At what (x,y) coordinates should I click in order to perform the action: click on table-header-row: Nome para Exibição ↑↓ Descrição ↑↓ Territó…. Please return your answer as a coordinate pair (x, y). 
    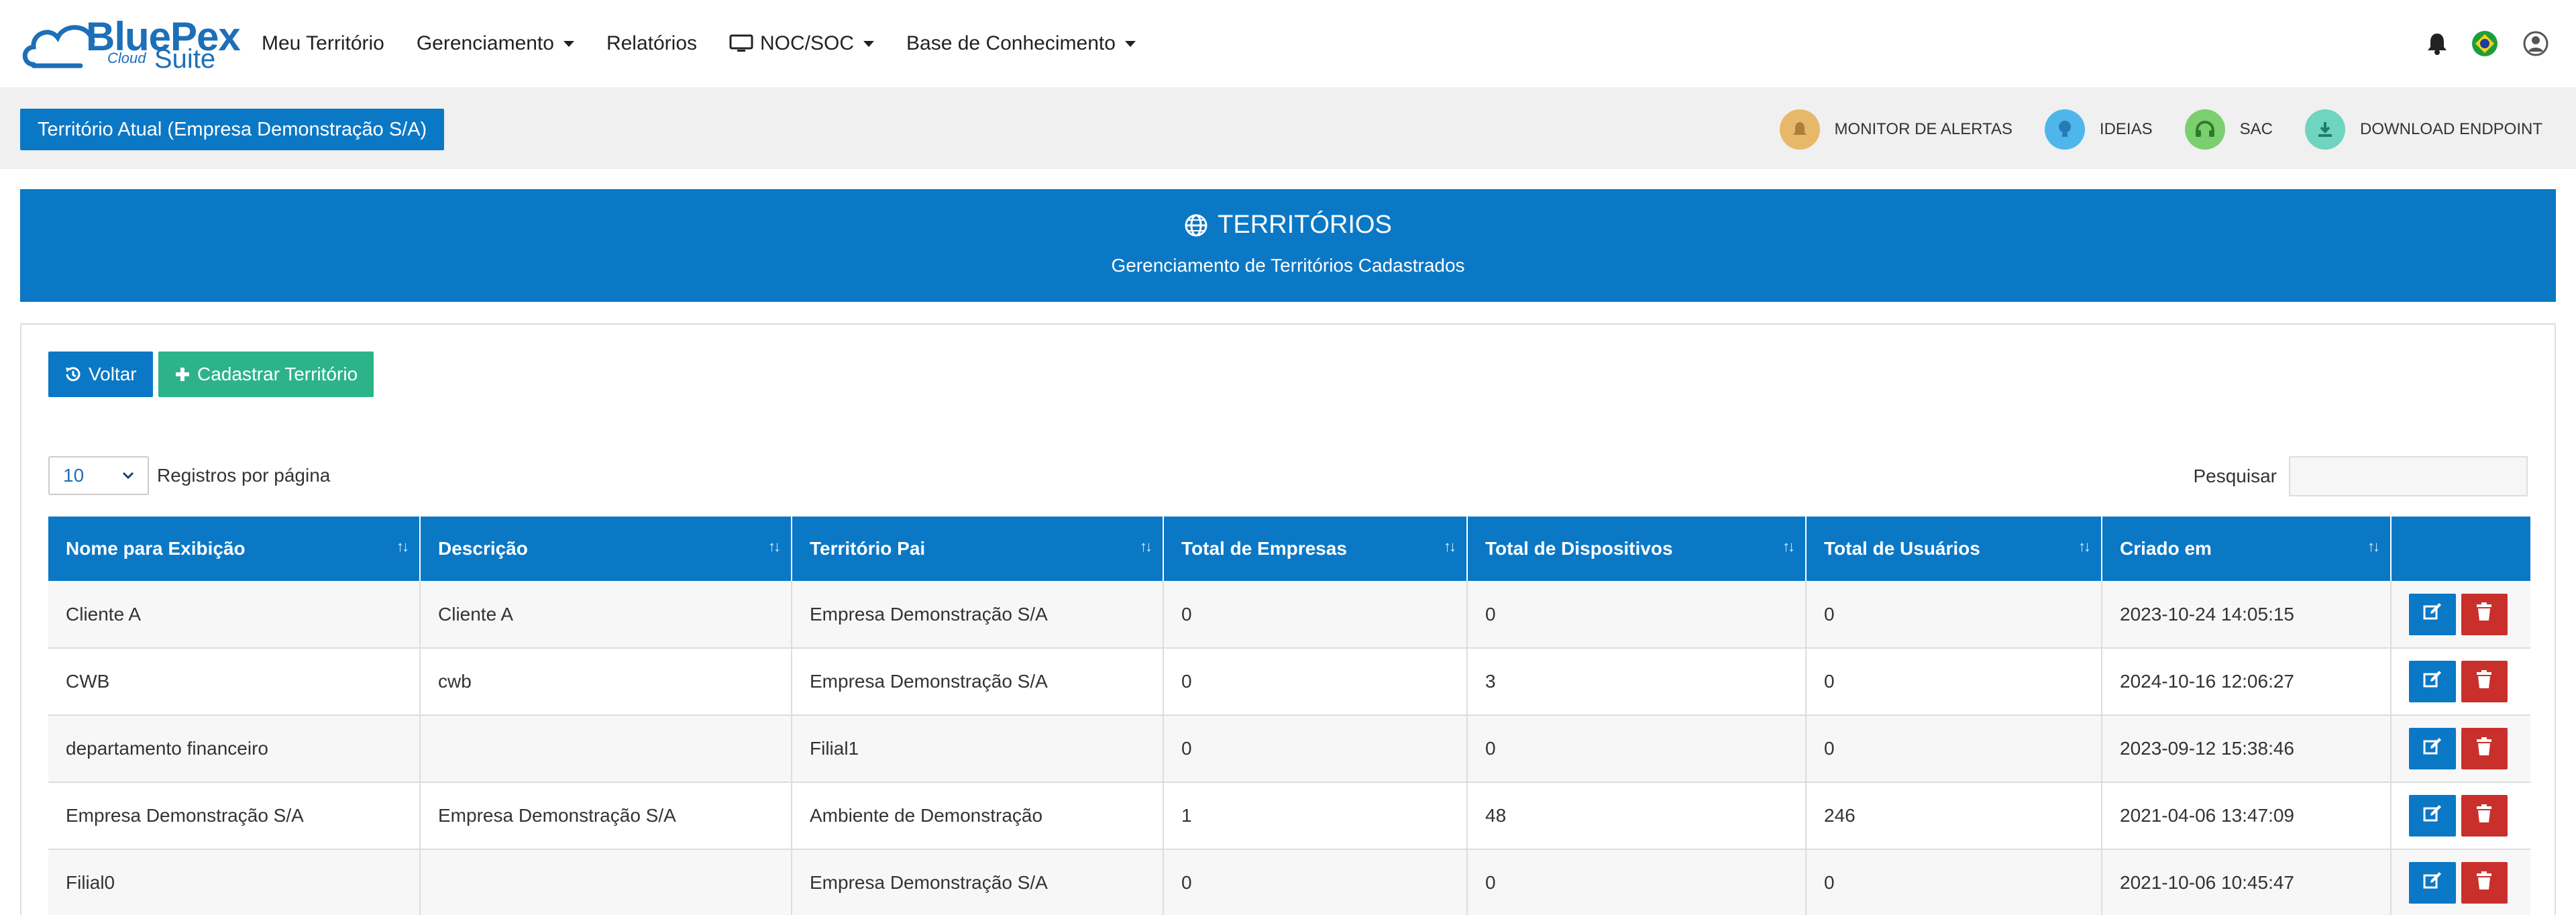
    Looking at the image, I should click on (1289, 549).